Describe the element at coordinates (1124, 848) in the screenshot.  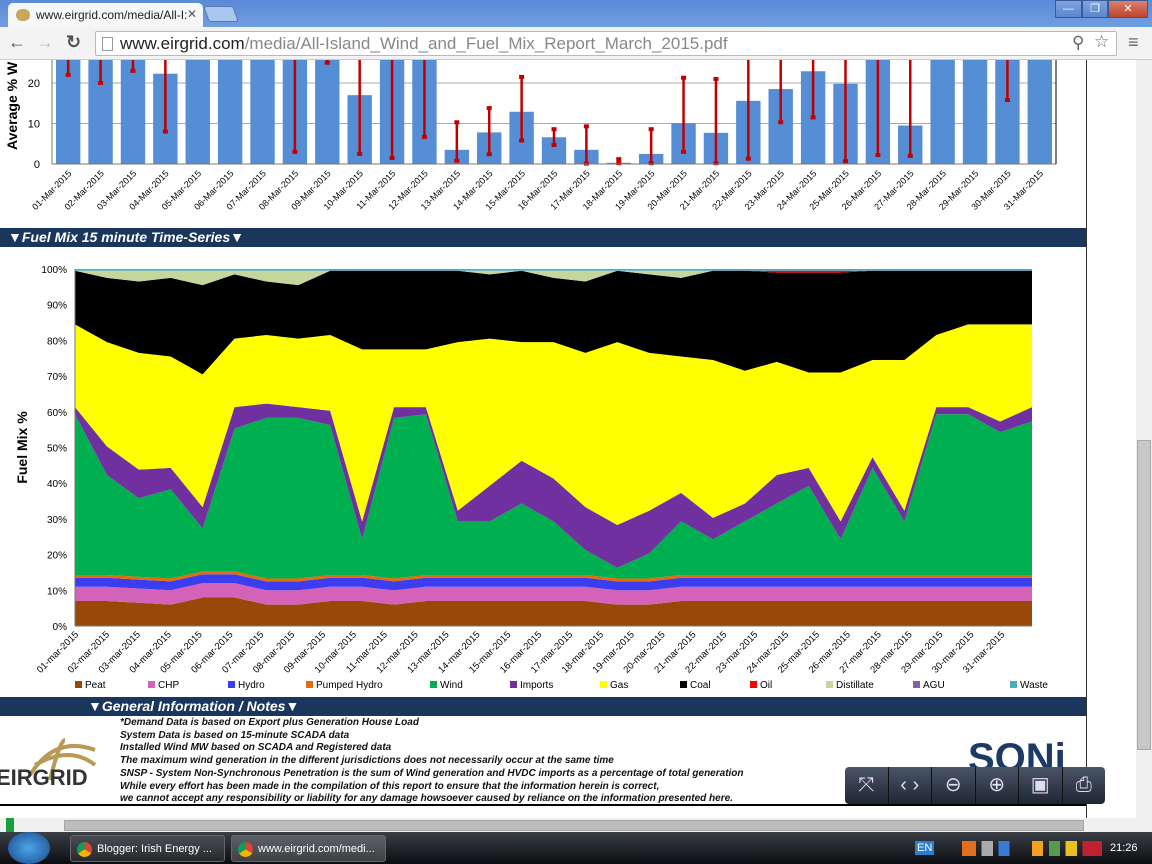
I see `clock: 21:26` at that location.